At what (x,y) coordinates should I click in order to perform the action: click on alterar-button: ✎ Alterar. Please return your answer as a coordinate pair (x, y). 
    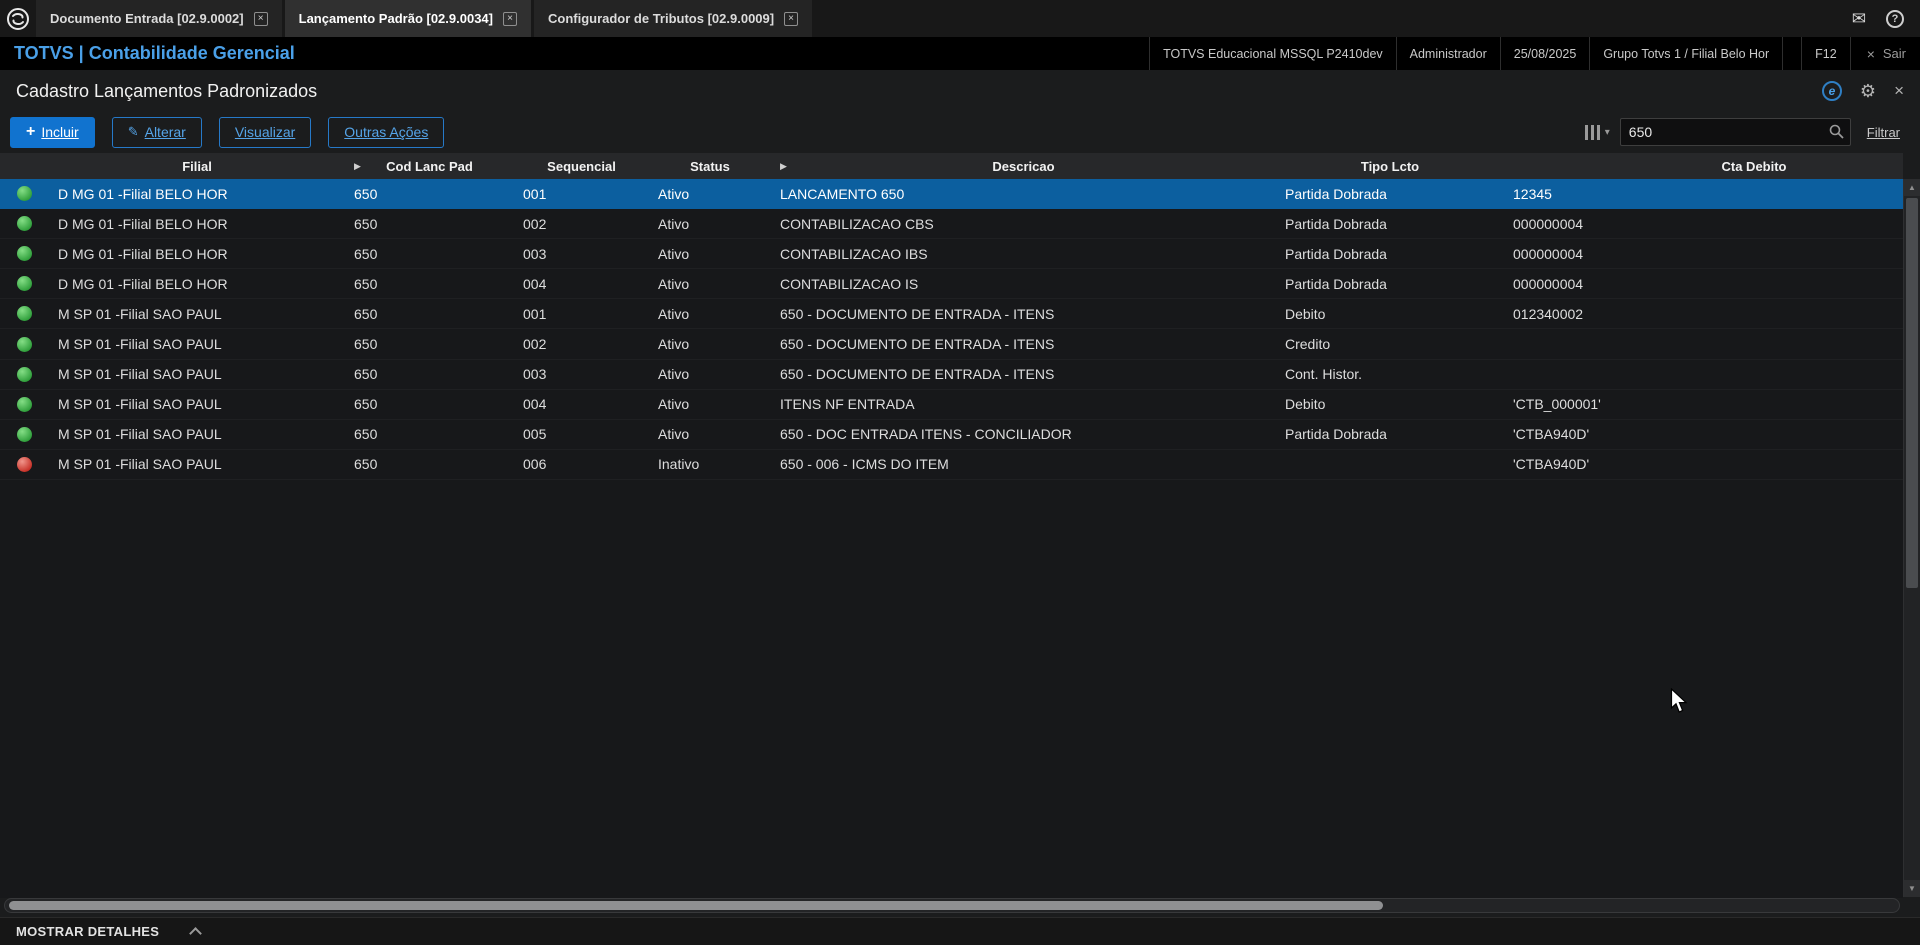
    Looking at the image, I should click on (156, 132).